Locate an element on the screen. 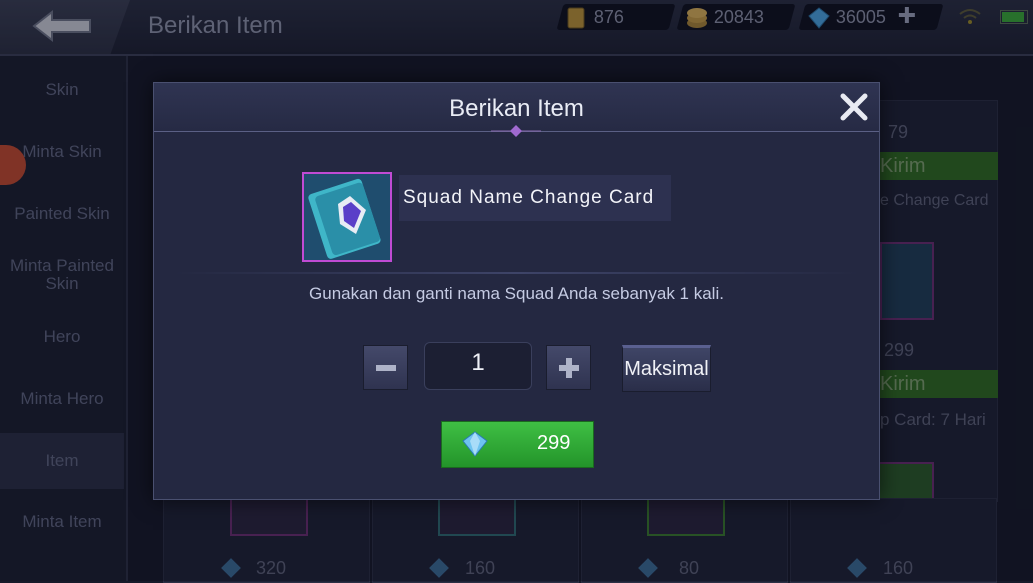 The width and height of the screenshot is (1033, 583). item-name: Squad Name Change Card is located at coordinates (529, 197).